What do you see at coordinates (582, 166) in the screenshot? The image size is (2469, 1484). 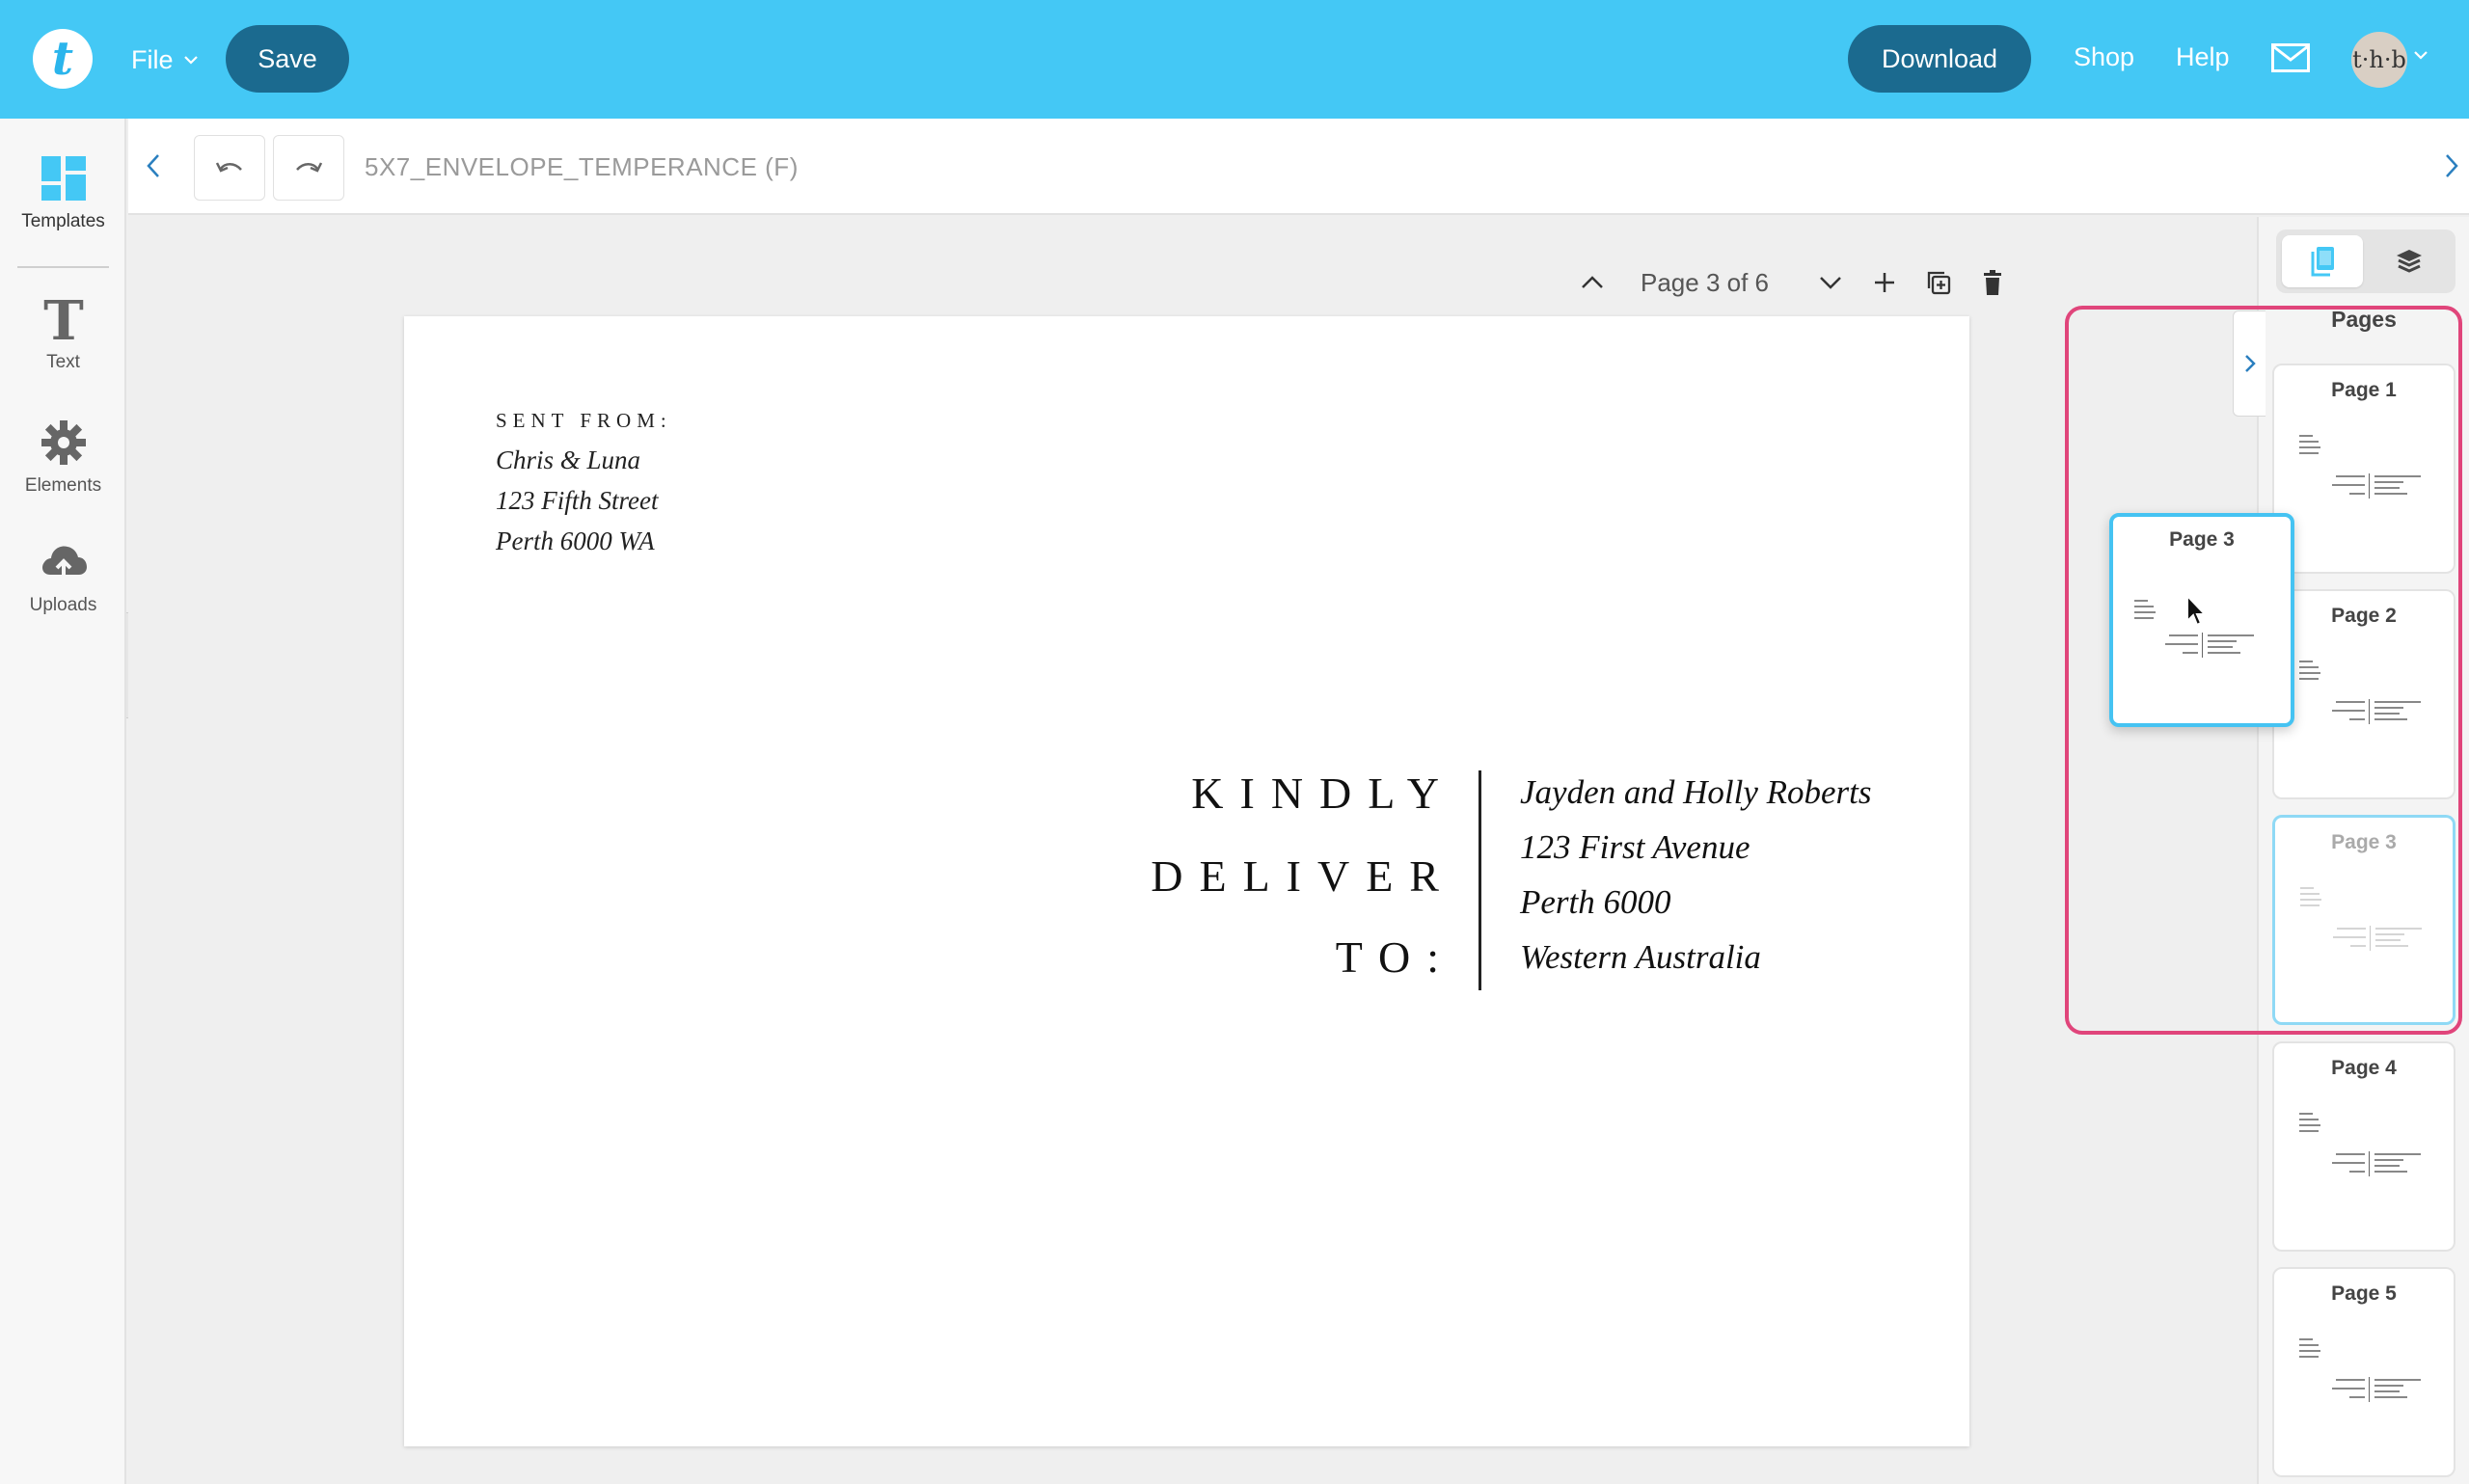 I see `document-title: 5X7_ENVELOPE_TEMPERANCE (F)` at bounding box center [582, 166].